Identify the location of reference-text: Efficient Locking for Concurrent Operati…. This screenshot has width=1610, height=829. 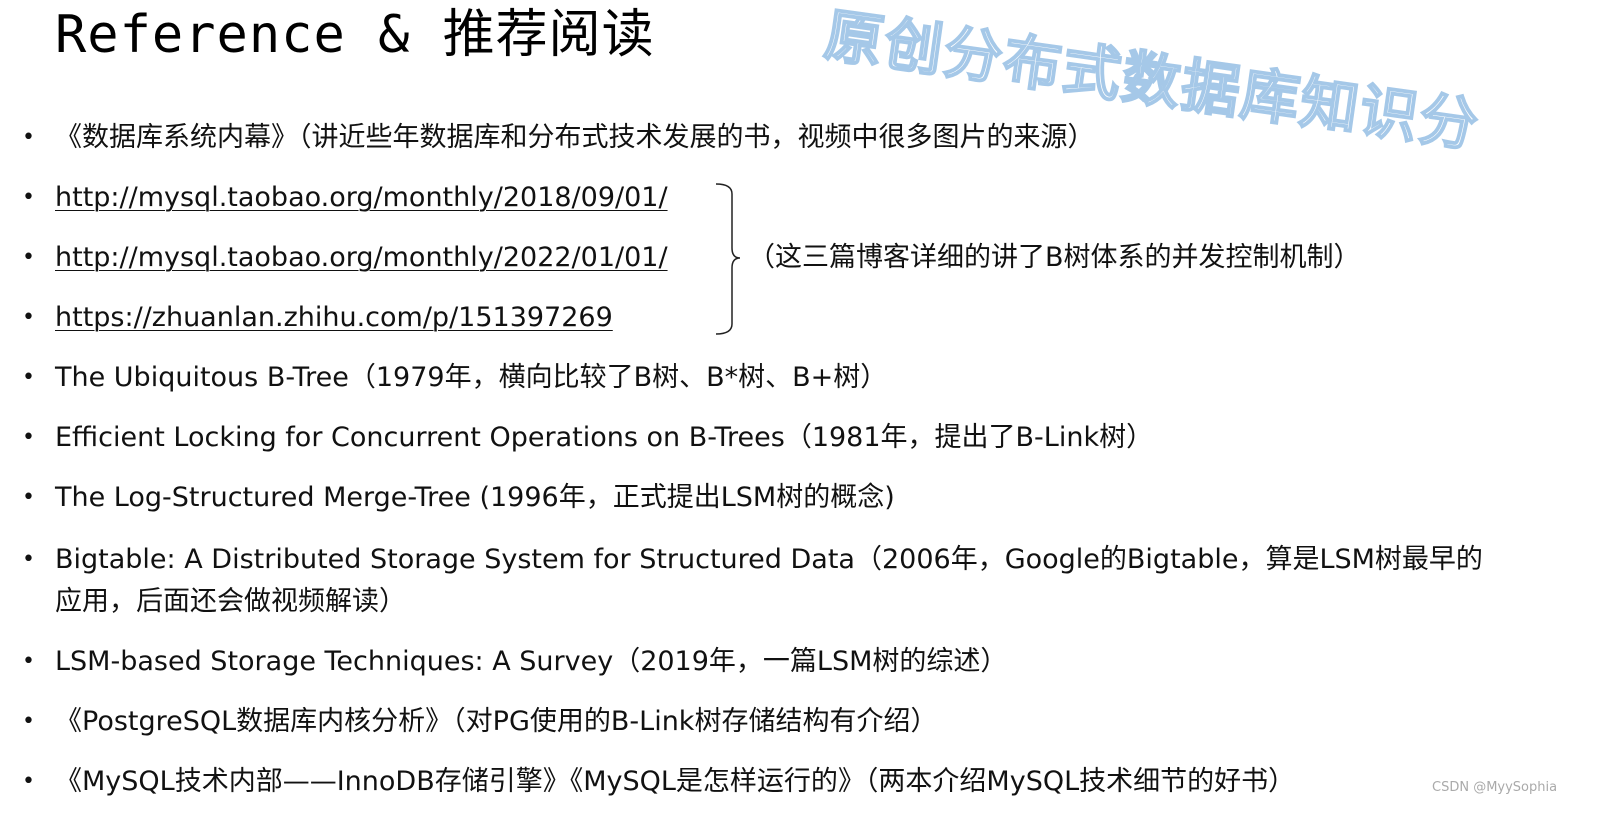
(604, 437).